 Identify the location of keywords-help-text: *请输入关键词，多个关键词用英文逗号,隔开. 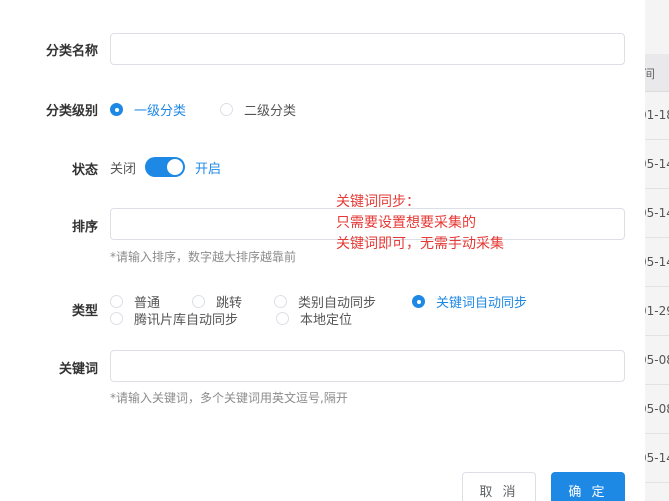
(229, 398).